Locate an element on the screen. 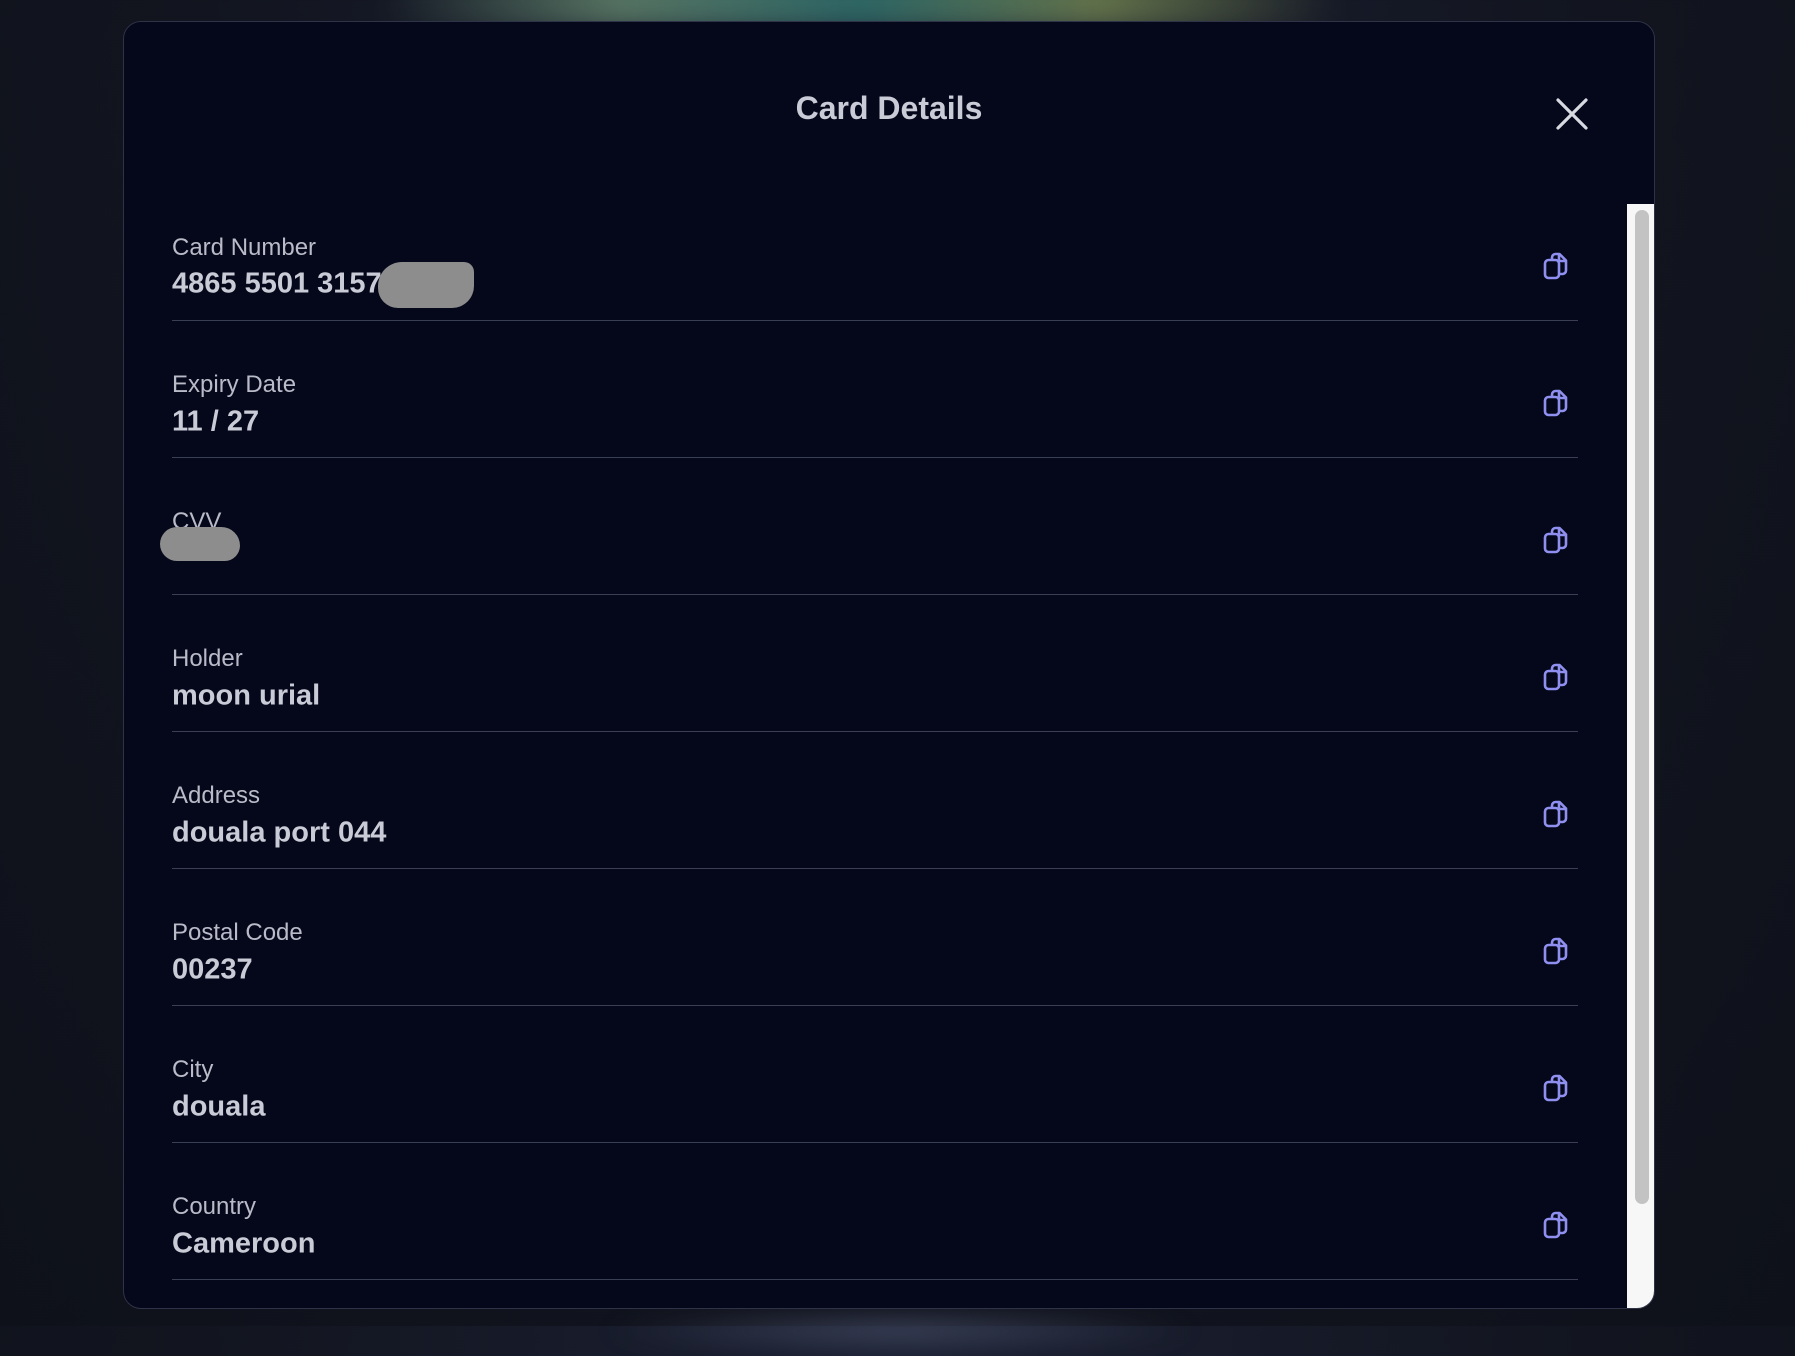  city-value: douala is located at coordinates (219, 1106).